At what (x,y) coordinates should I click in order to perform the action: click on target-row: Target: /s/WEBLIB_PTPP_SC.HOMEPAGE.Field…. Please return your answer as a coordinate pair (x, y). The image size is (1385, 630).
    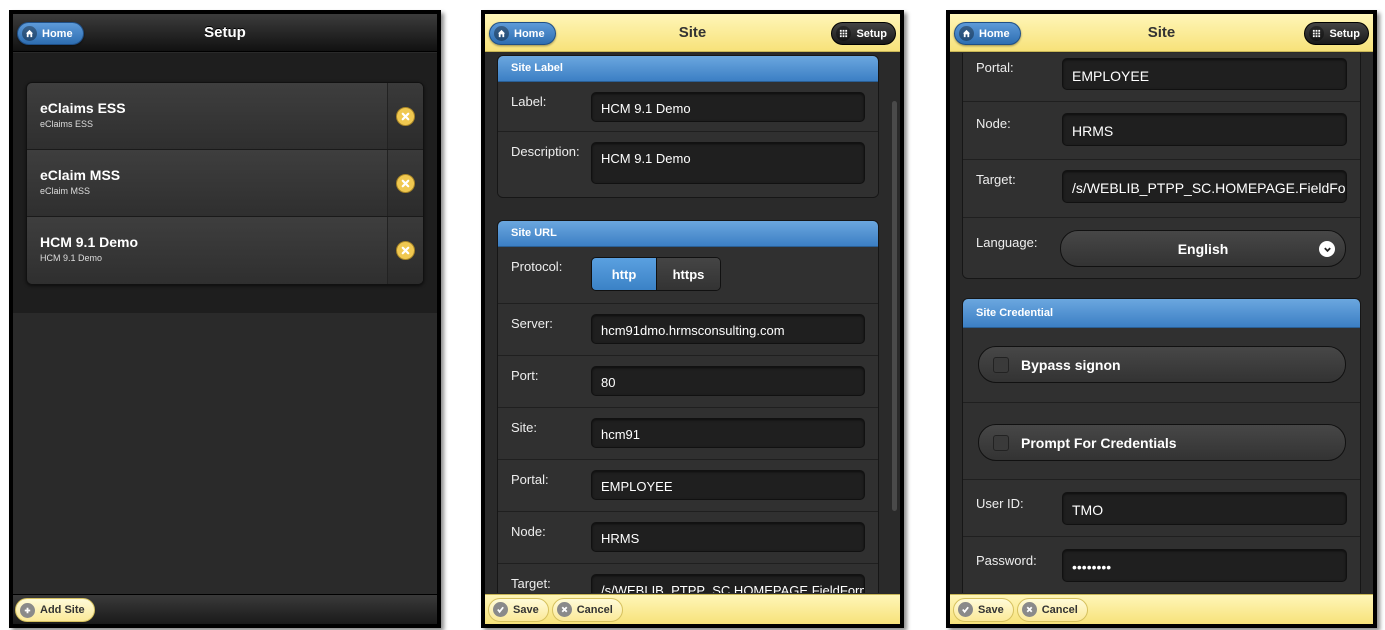
    Looking at the image, I should click on (1161, 189).